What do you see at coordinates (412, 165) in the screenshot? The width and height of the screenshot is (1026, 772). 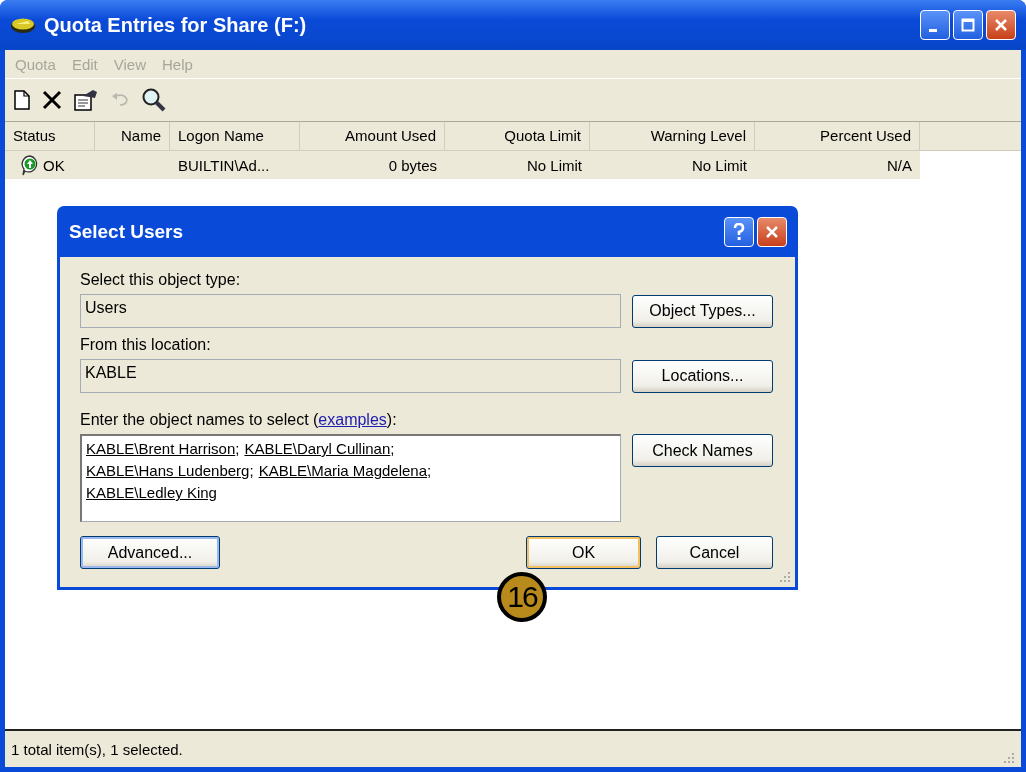 I see `table-cell: 0 bytes` at bounding box center [412, 165].